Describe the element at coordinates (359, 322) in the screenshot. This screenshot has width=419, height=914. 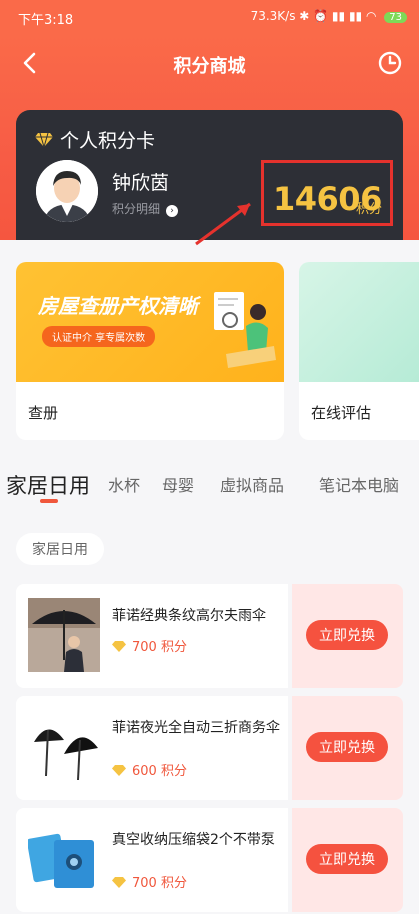
I see `banner-image` at that location.